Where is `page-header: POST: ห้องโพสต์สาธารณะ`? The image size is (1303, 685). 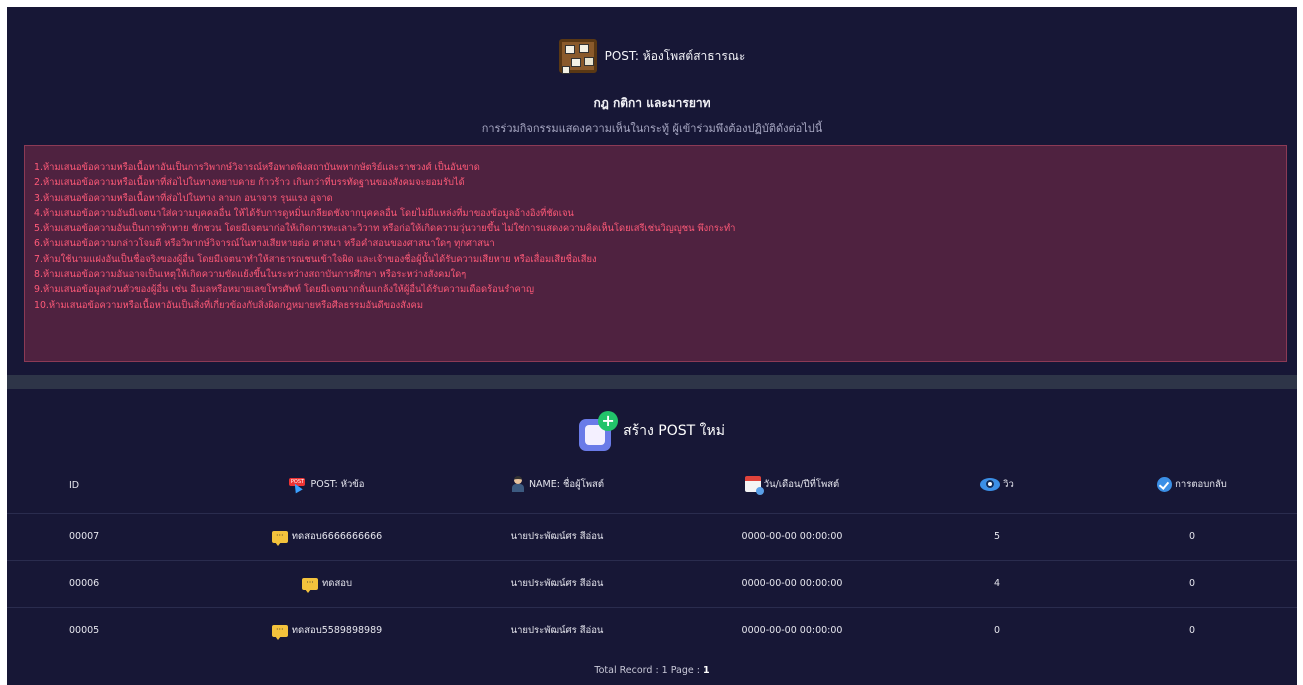
page-header: POST: ห้องโพสต์สาธารณะ is located at coordinates (652, 56).